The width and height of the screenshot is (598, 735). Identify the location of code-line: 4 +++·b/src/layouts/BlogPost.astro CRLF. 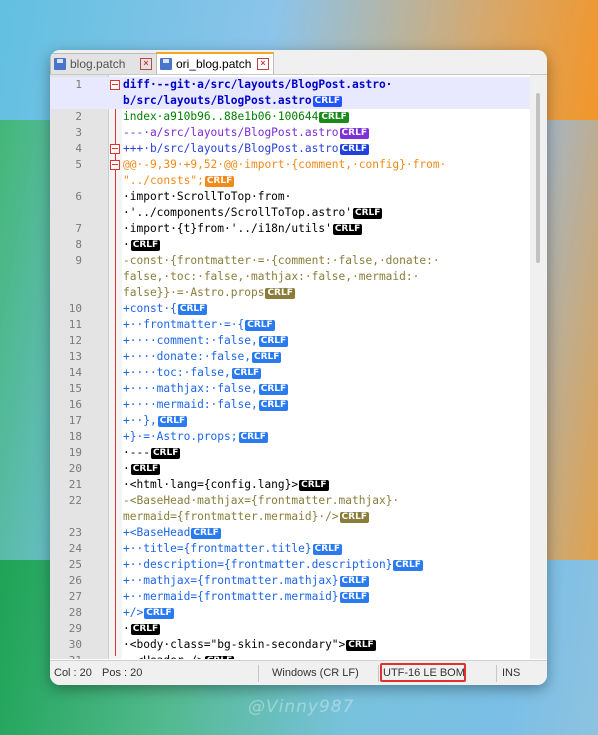
(290, 149).